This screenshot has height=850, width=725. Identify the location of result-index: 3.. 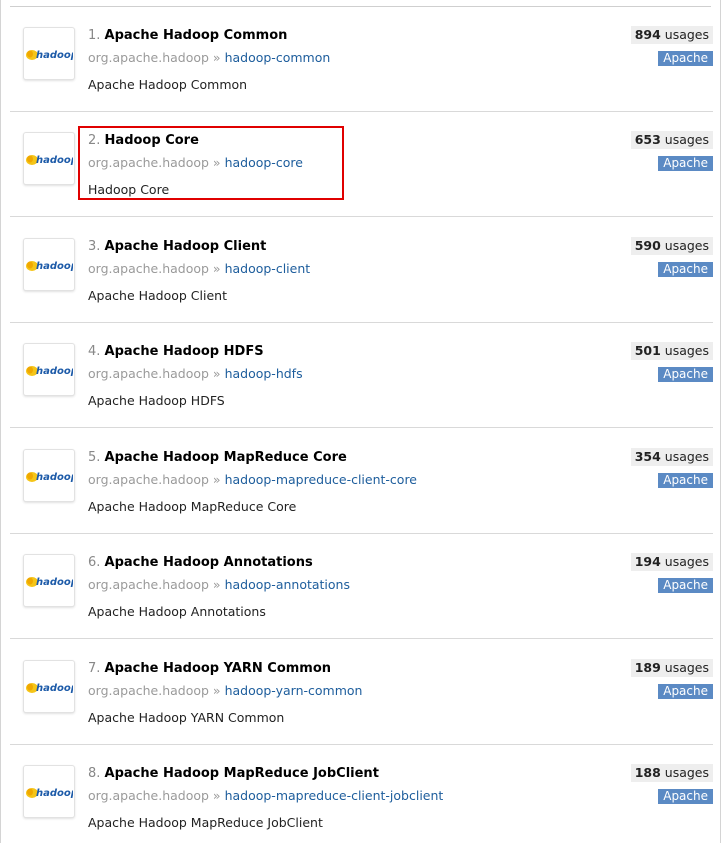
(94, 246).